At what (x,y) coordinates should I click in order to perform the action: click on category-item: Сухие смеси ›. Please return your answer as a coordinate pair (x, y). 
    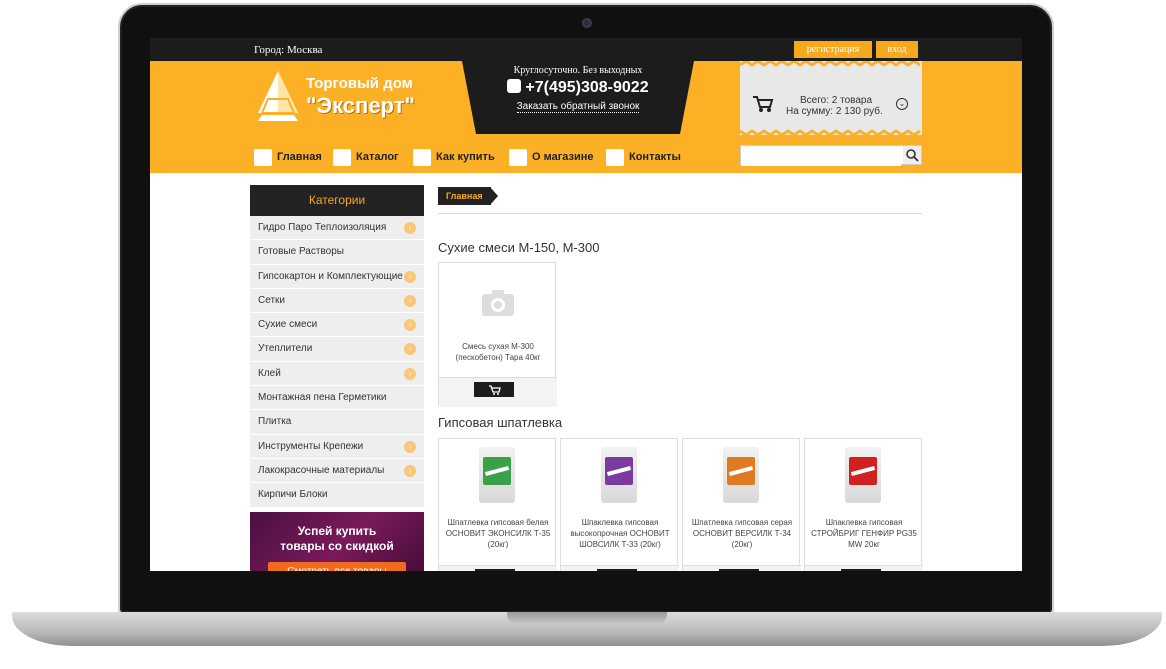
    Looking at the image, I should click on (337, 325).